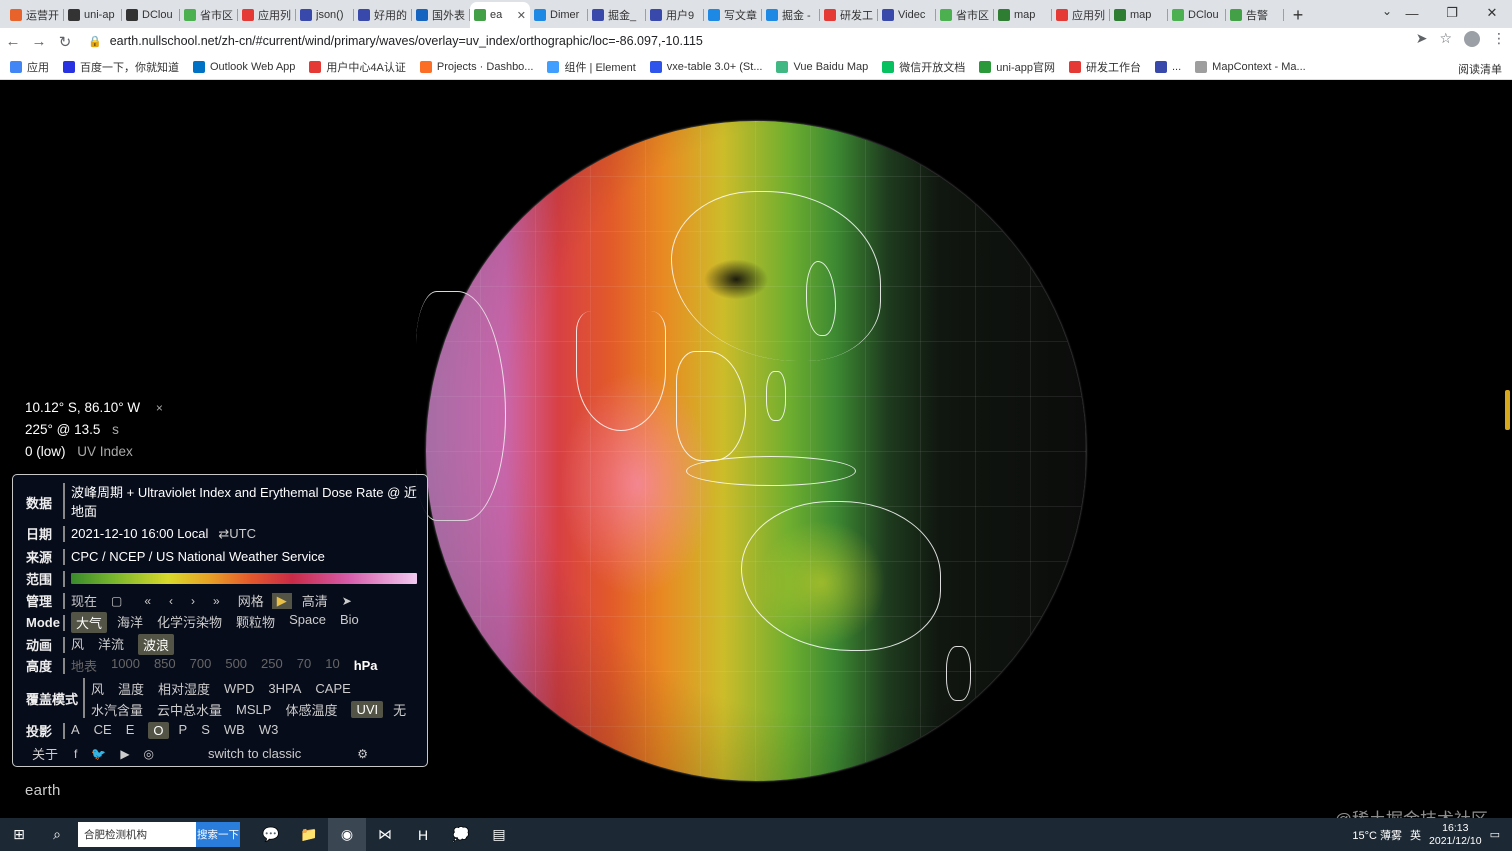 The width and height of the screenshot is (1512, 851). I want to click on calendar-icon: ▢, so click(116, 601).